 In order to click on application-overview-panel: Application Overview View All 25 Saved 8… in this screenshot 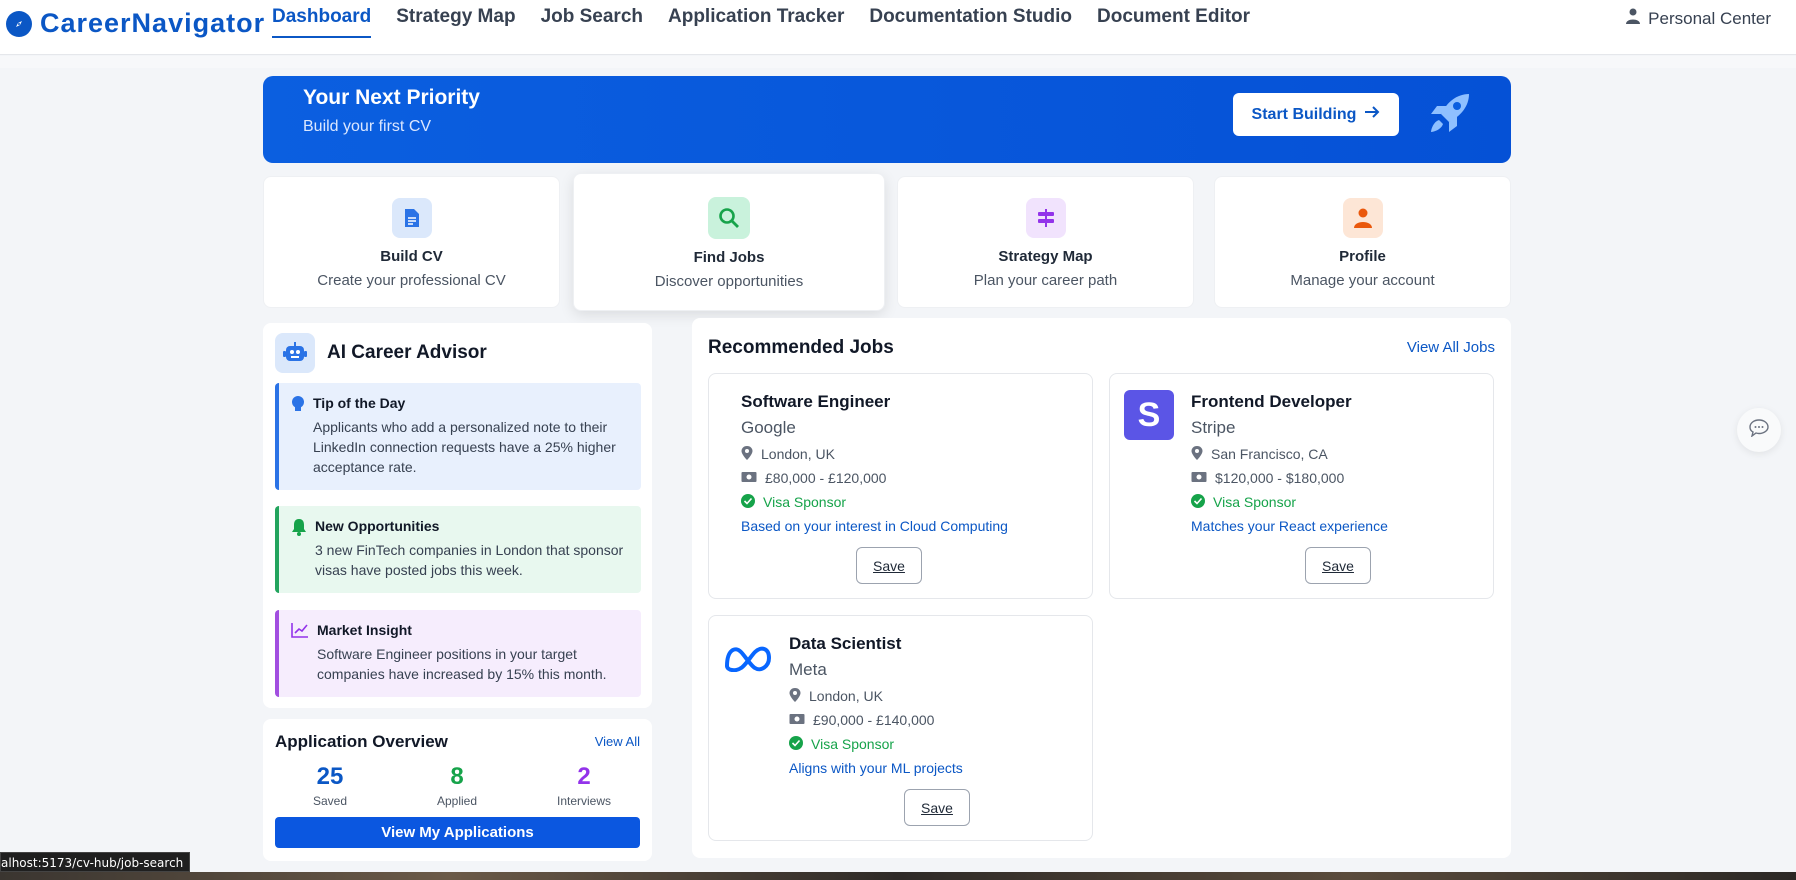, I will do `click(457, 790)`.